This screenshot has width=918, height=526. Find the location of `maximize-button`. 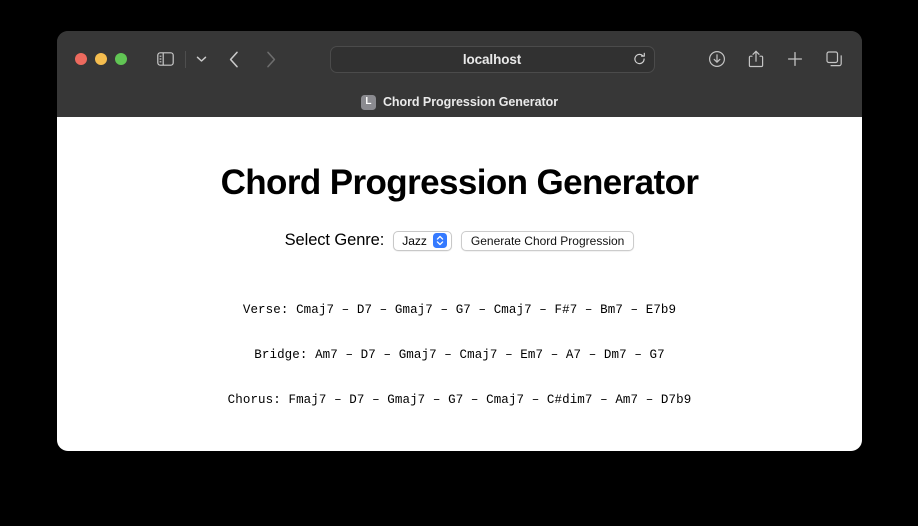

maximize-button is located at coordinates (121, 59).